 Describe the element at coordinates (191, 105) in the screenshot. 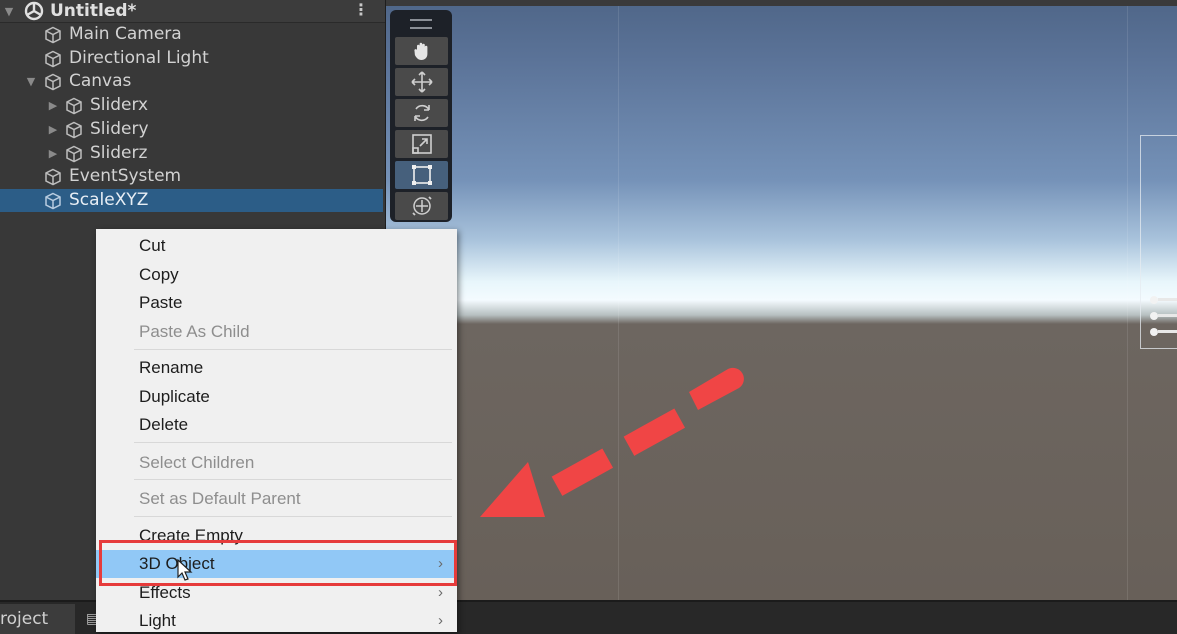

I see `hierarchy-item: ▶ Sliderx` at that location.